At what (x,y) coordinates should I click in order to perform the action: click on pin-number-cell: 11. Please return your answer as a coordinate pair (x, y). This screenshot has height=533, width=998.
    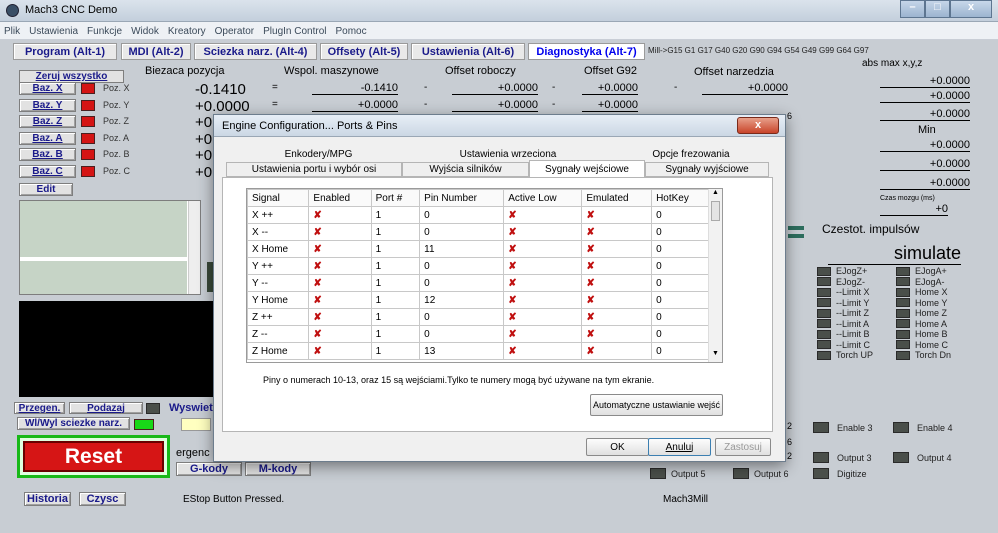
    Looking at the image, I should click on (462, 249).